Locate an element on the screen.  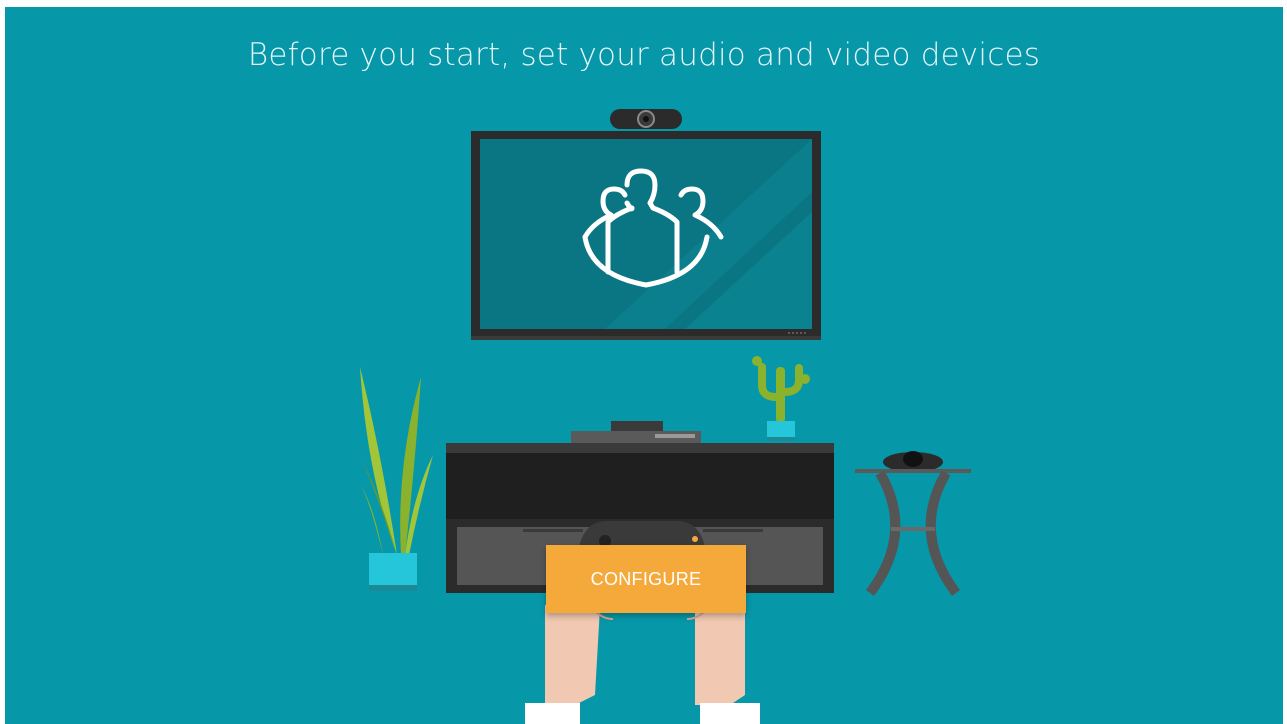
cactus-plant is located at coordinates (781, 398).